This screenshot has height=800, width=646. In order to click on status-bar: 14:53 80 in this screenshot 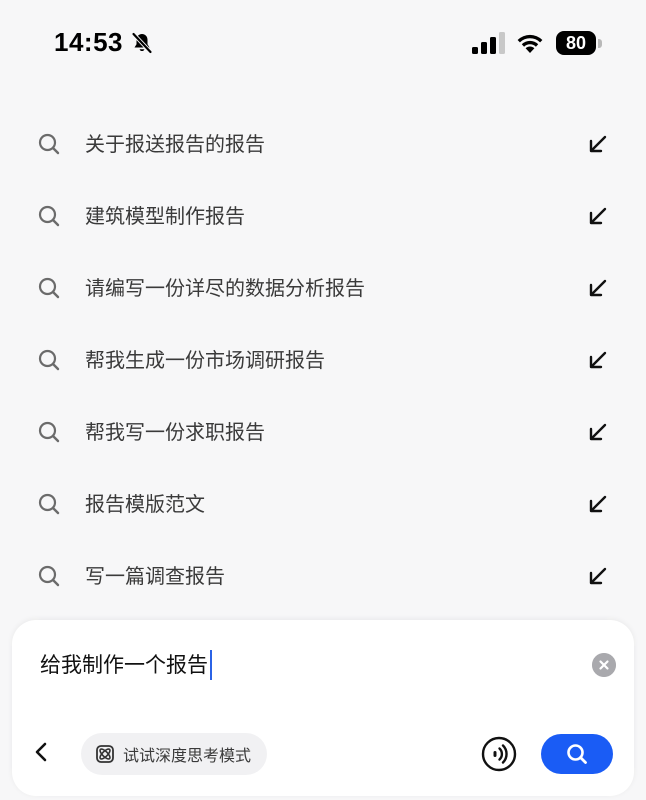, I will do `click(323, 44)`.